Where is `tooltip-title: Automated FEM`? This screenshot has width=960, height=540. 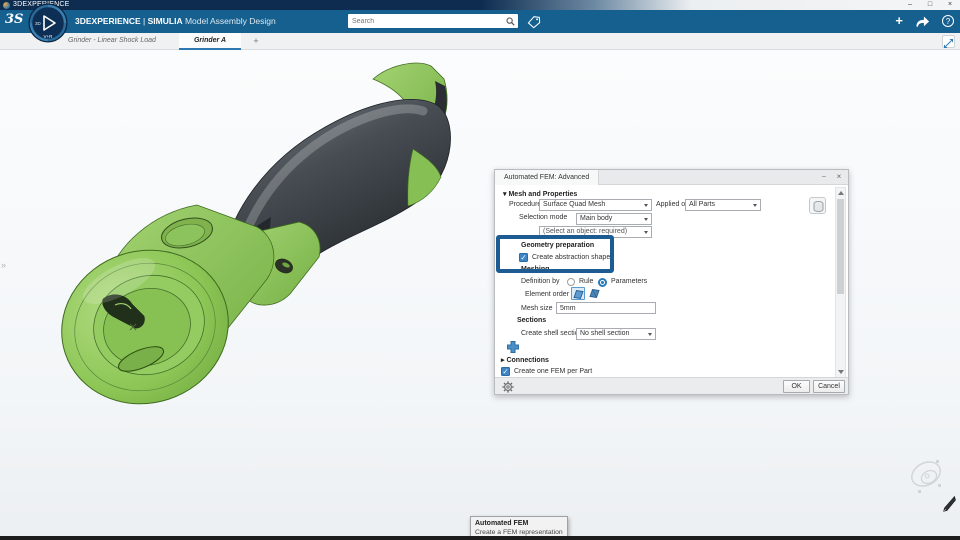
tooltip-title: Automated FEM is located at coordinates (502, 523).